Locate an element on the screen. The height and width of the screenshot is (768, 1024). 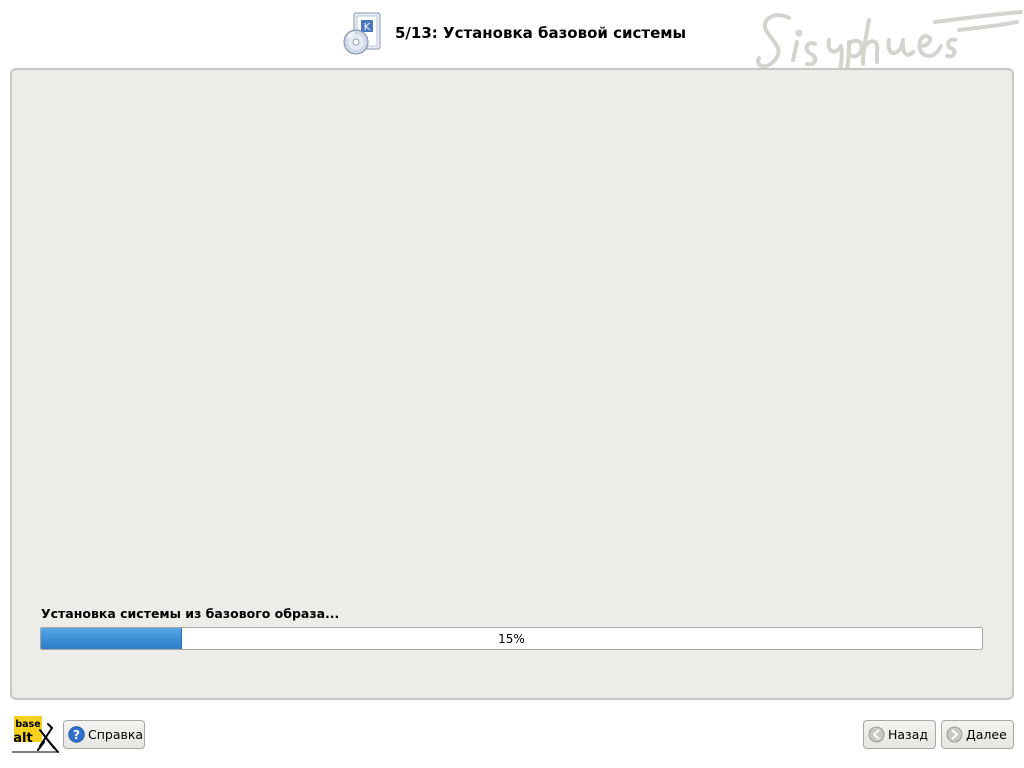
help-button-label: Справка is located at coordinates (116, 734).